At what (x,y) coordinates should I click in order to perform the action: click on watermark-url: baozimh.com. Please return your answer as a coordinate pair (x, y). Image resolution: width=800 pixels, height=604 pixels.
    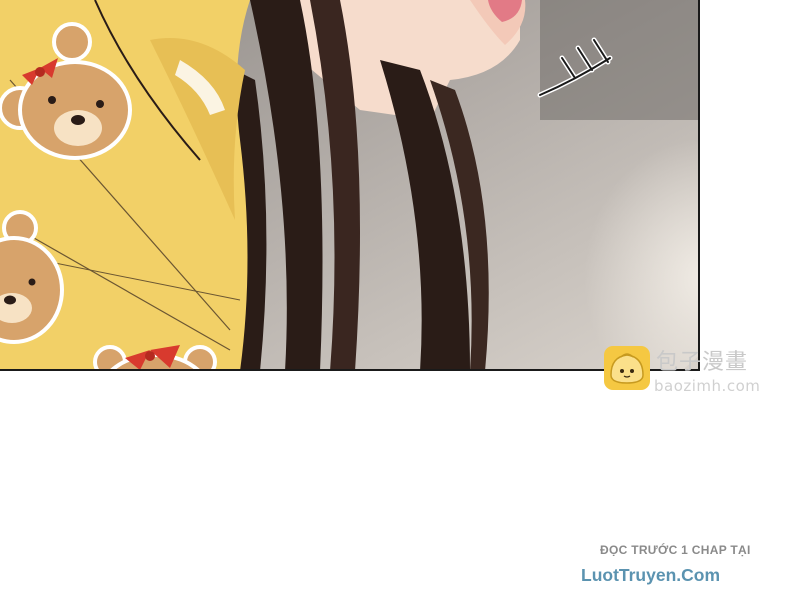
    Looking at the image, I should click on (707, 386).